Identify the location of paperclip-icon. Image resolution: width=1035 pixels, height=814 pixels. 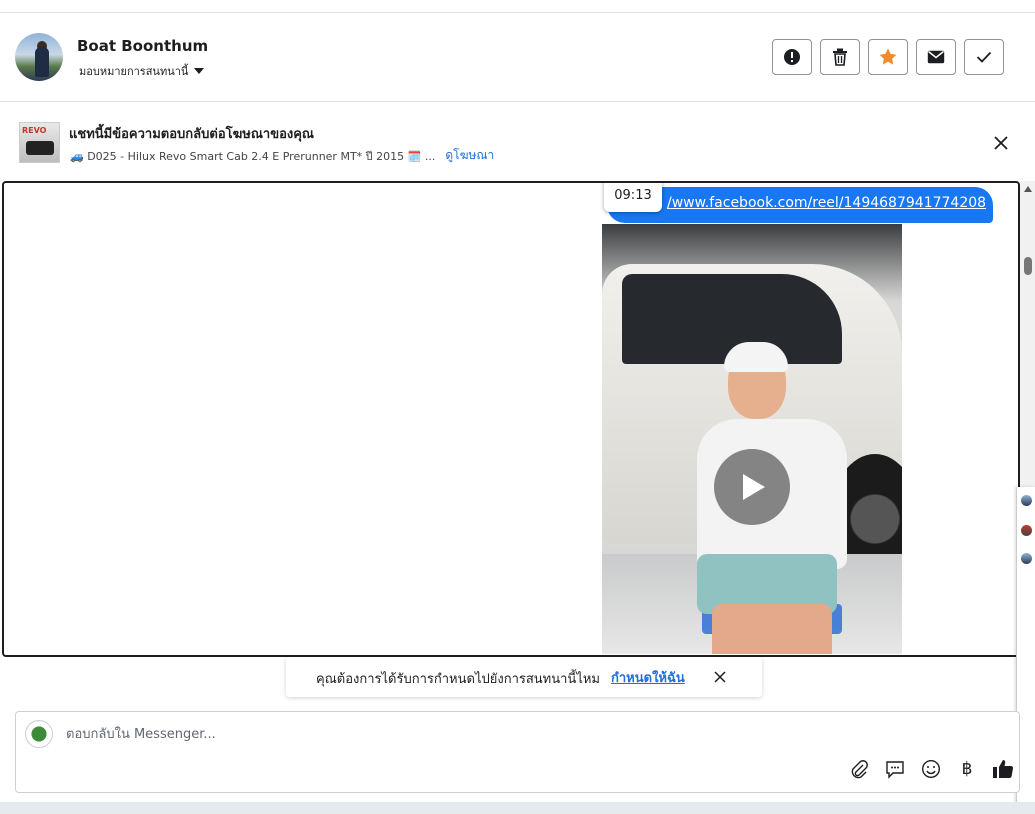
(859, 769).